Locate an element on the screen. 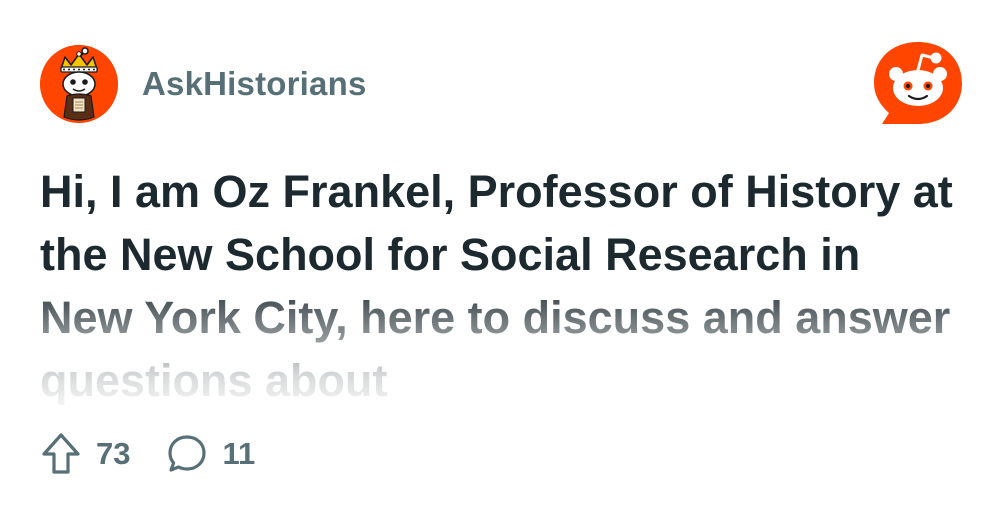  comment-count: 11 is located at coordinates (239, 453).